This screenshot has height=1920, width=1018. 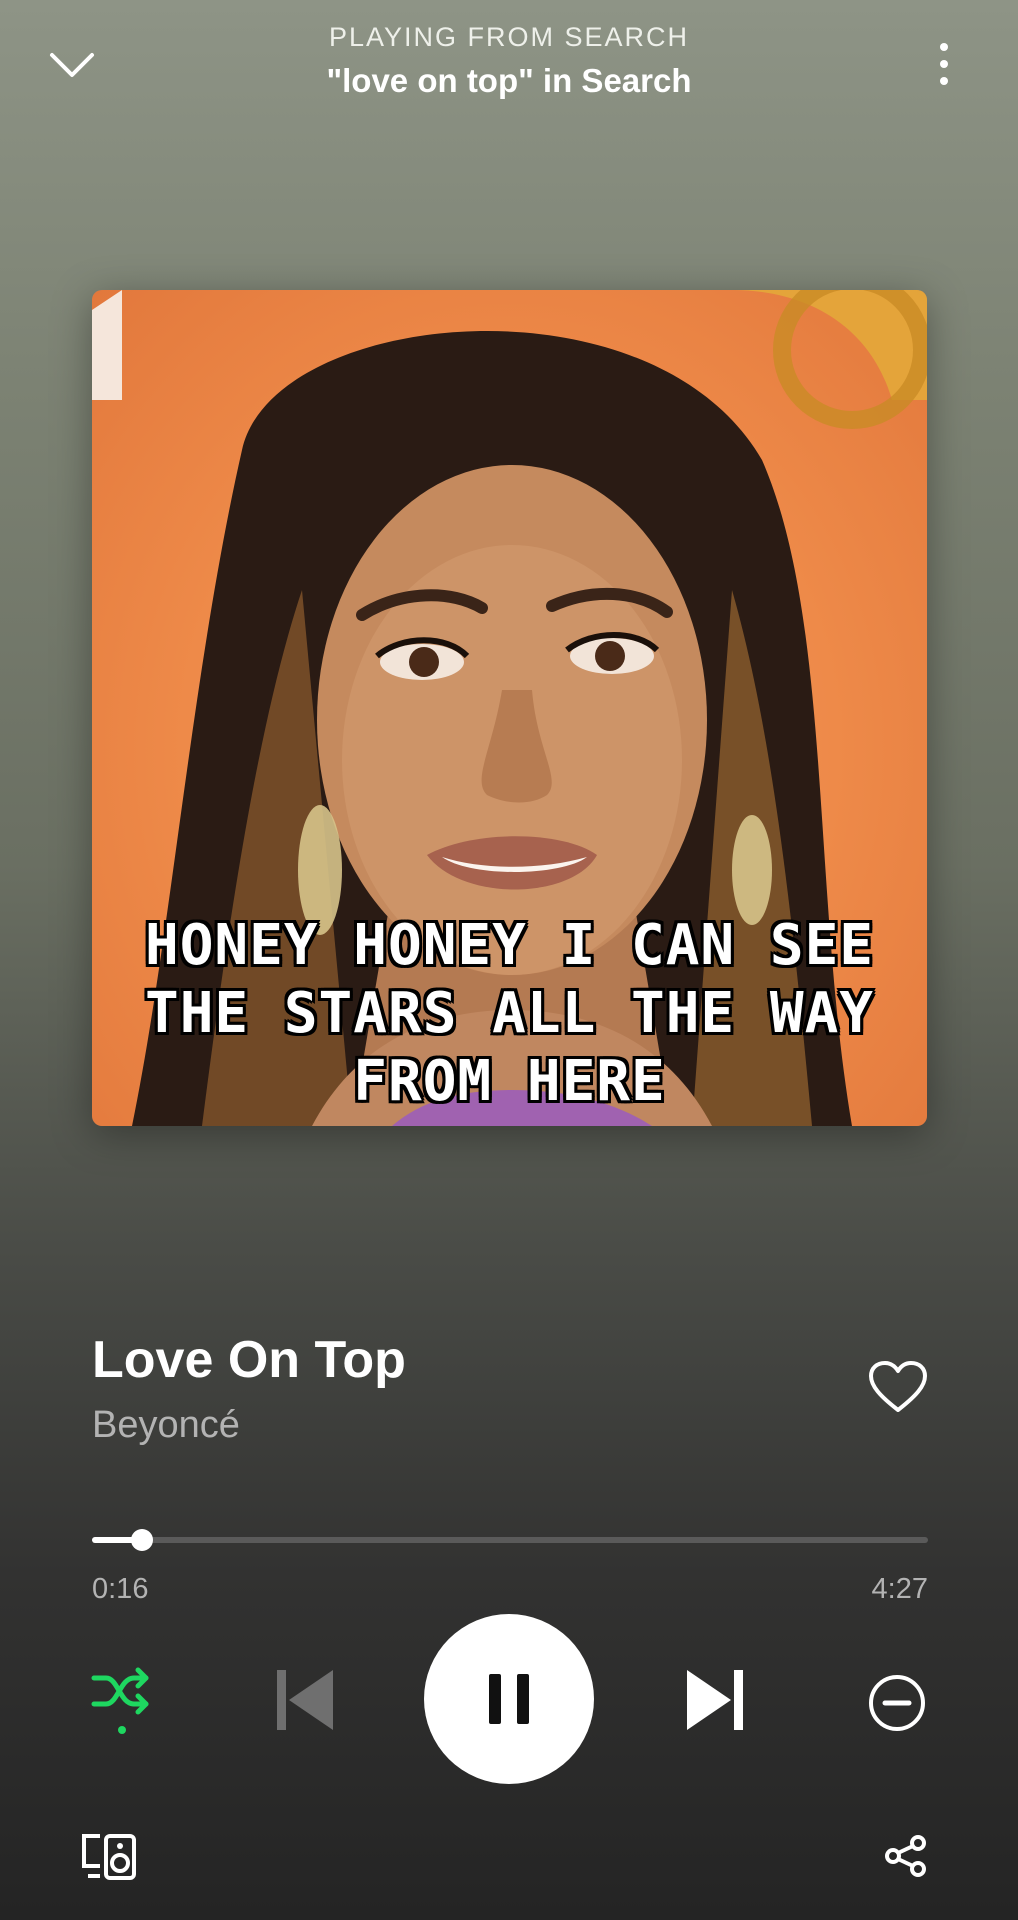 I want to click on shuffle-icon, so click(x=120, y=1700).